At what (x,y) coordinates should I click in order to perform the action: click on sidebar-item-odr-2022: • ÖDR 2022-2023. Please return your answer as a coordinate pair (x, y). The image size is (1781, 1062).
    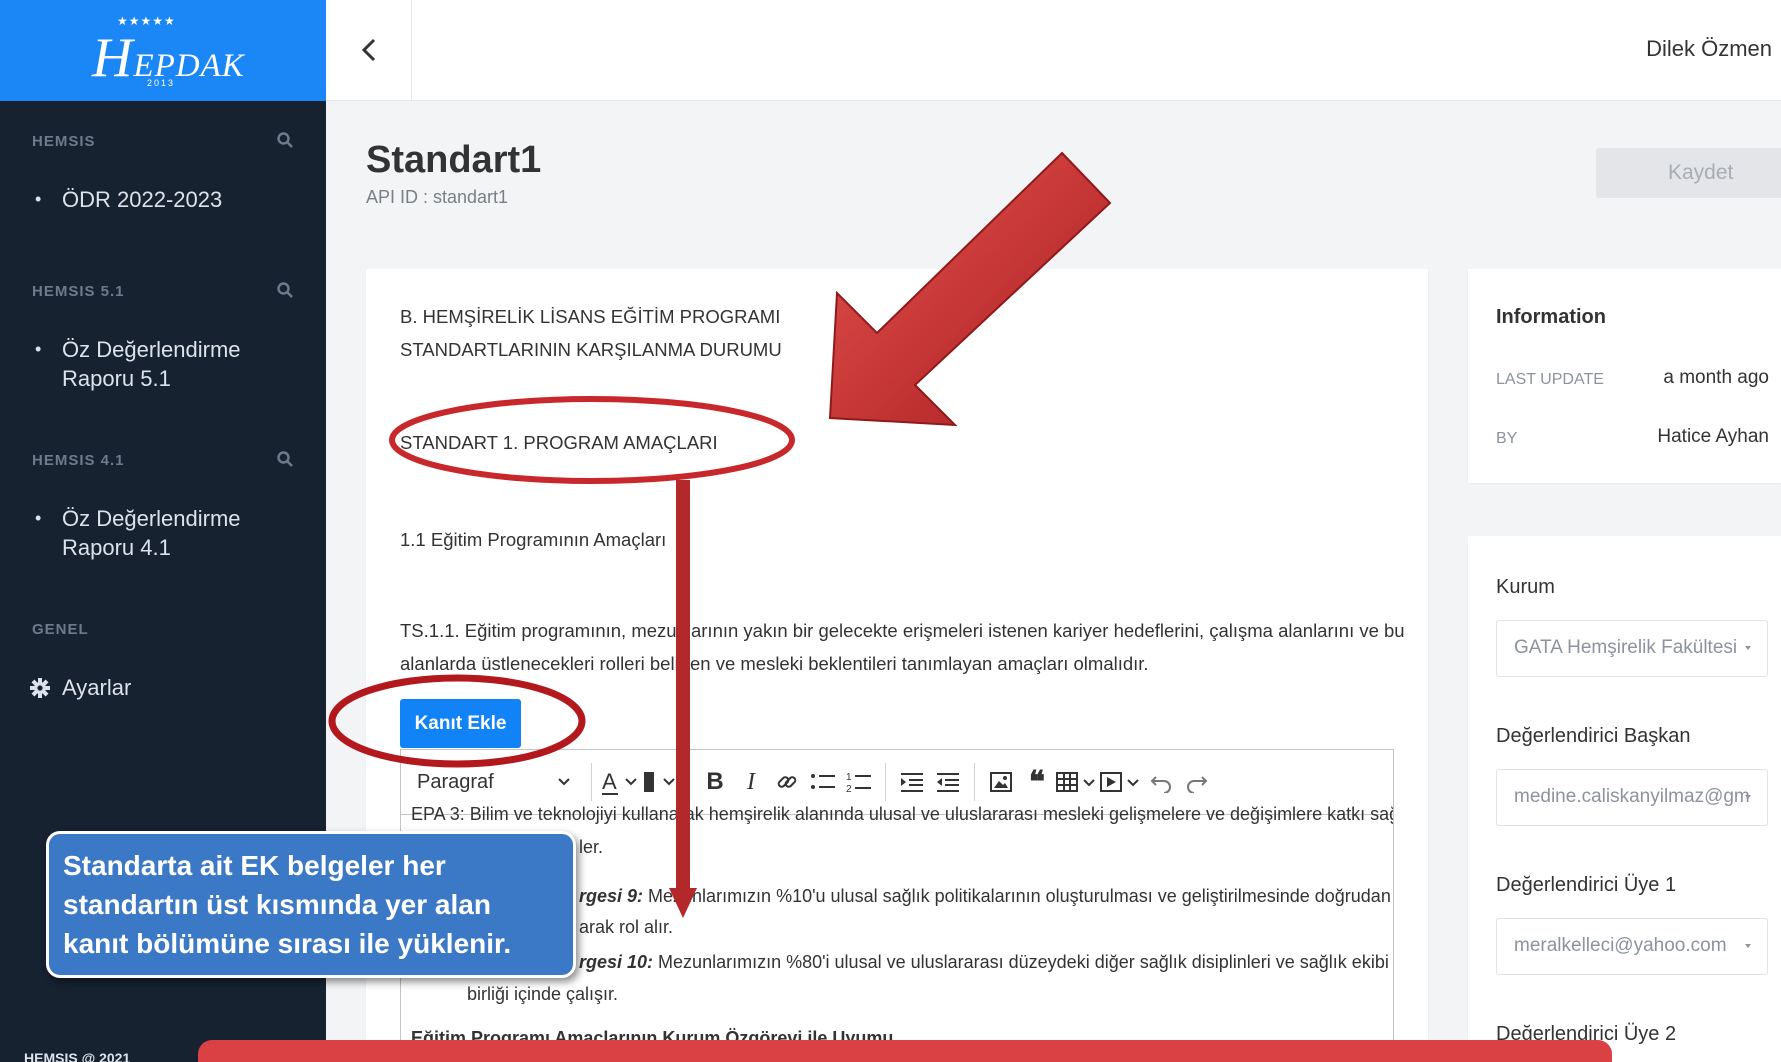
    Looking at the image, I should click on (165, 199).